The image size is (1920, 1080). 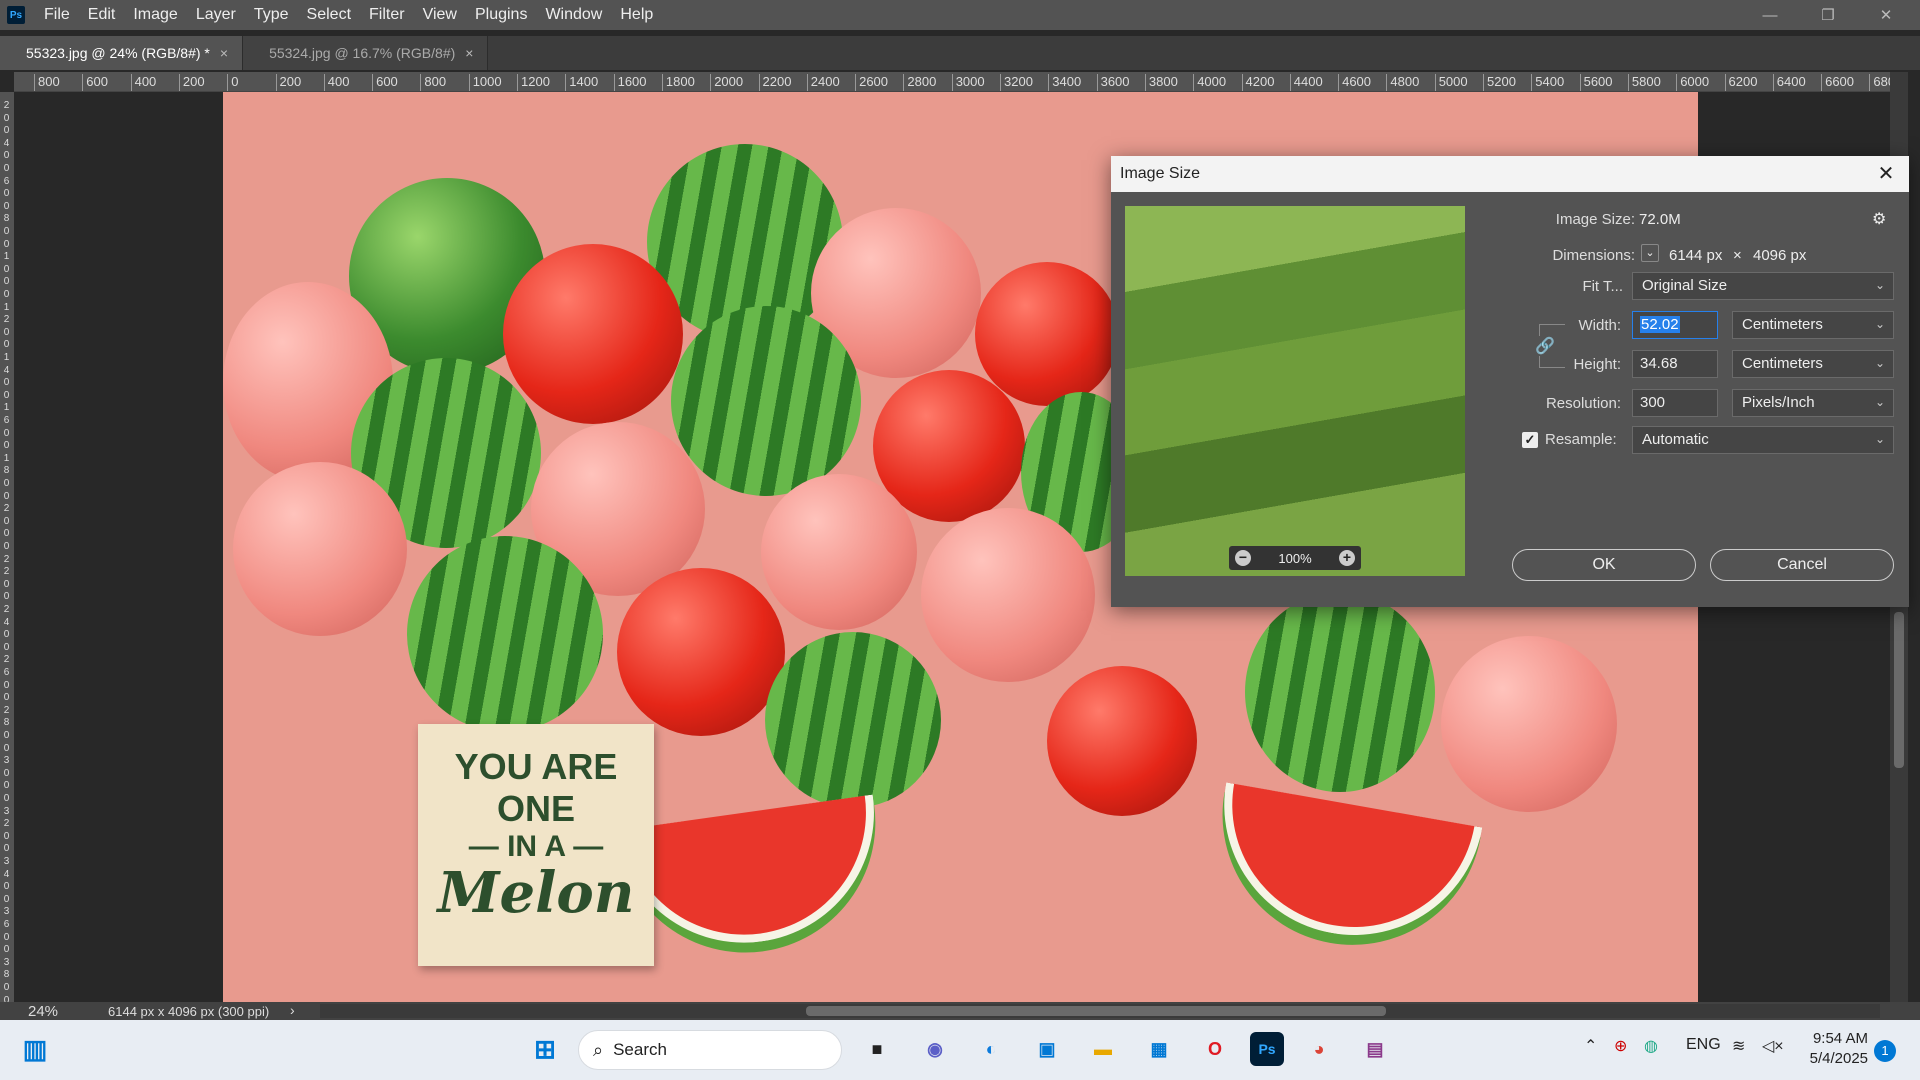 I want to click on clock-date: 5/4/2025, so click(x=1834, y=1058).